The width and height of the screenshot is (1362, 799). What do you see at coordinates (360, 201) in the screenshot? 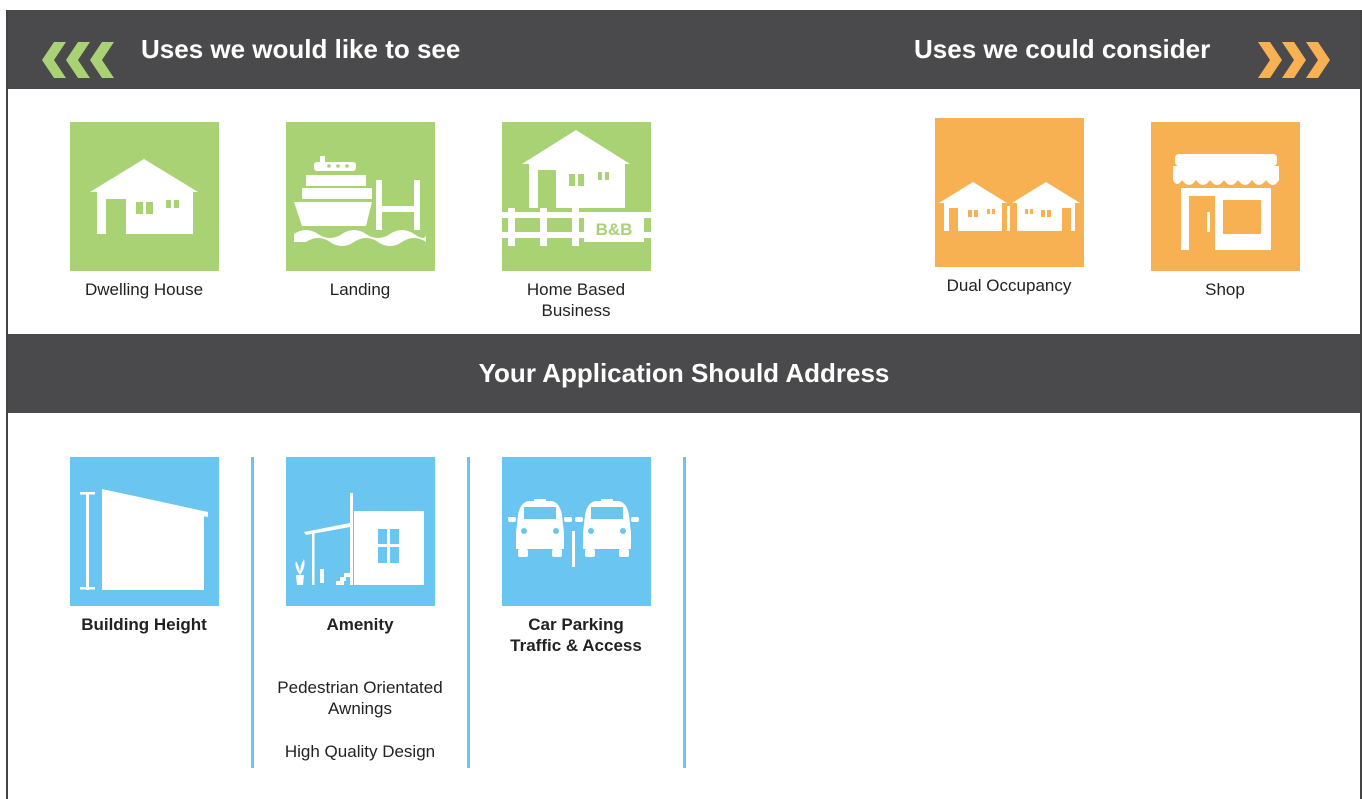
I see `boat-landing-icon` at bounding box center [360, 201].